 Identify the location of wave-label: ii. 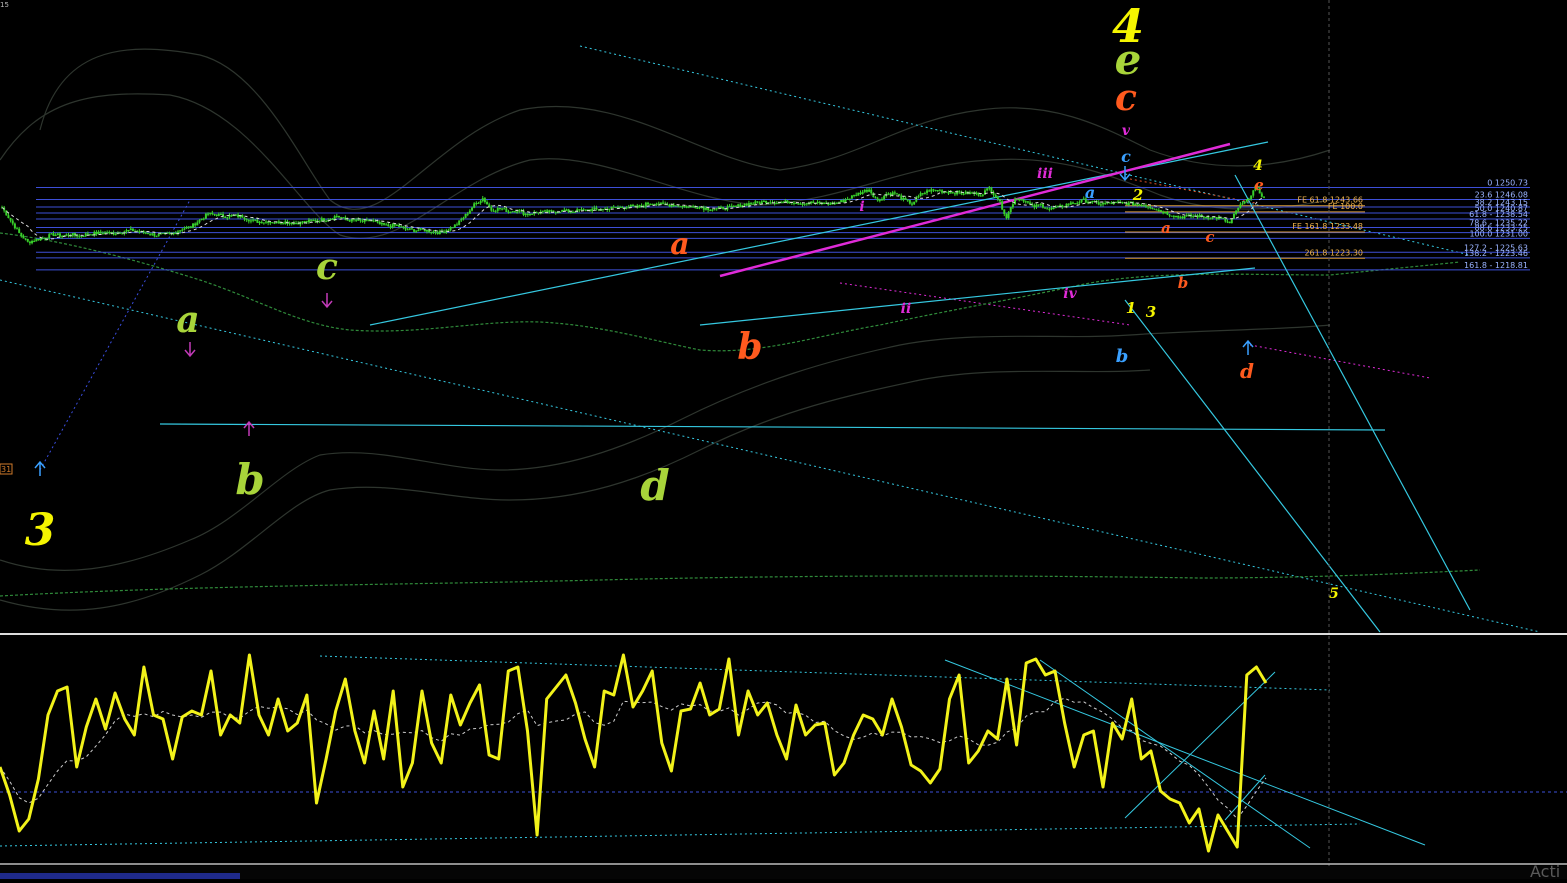
(906, 309).